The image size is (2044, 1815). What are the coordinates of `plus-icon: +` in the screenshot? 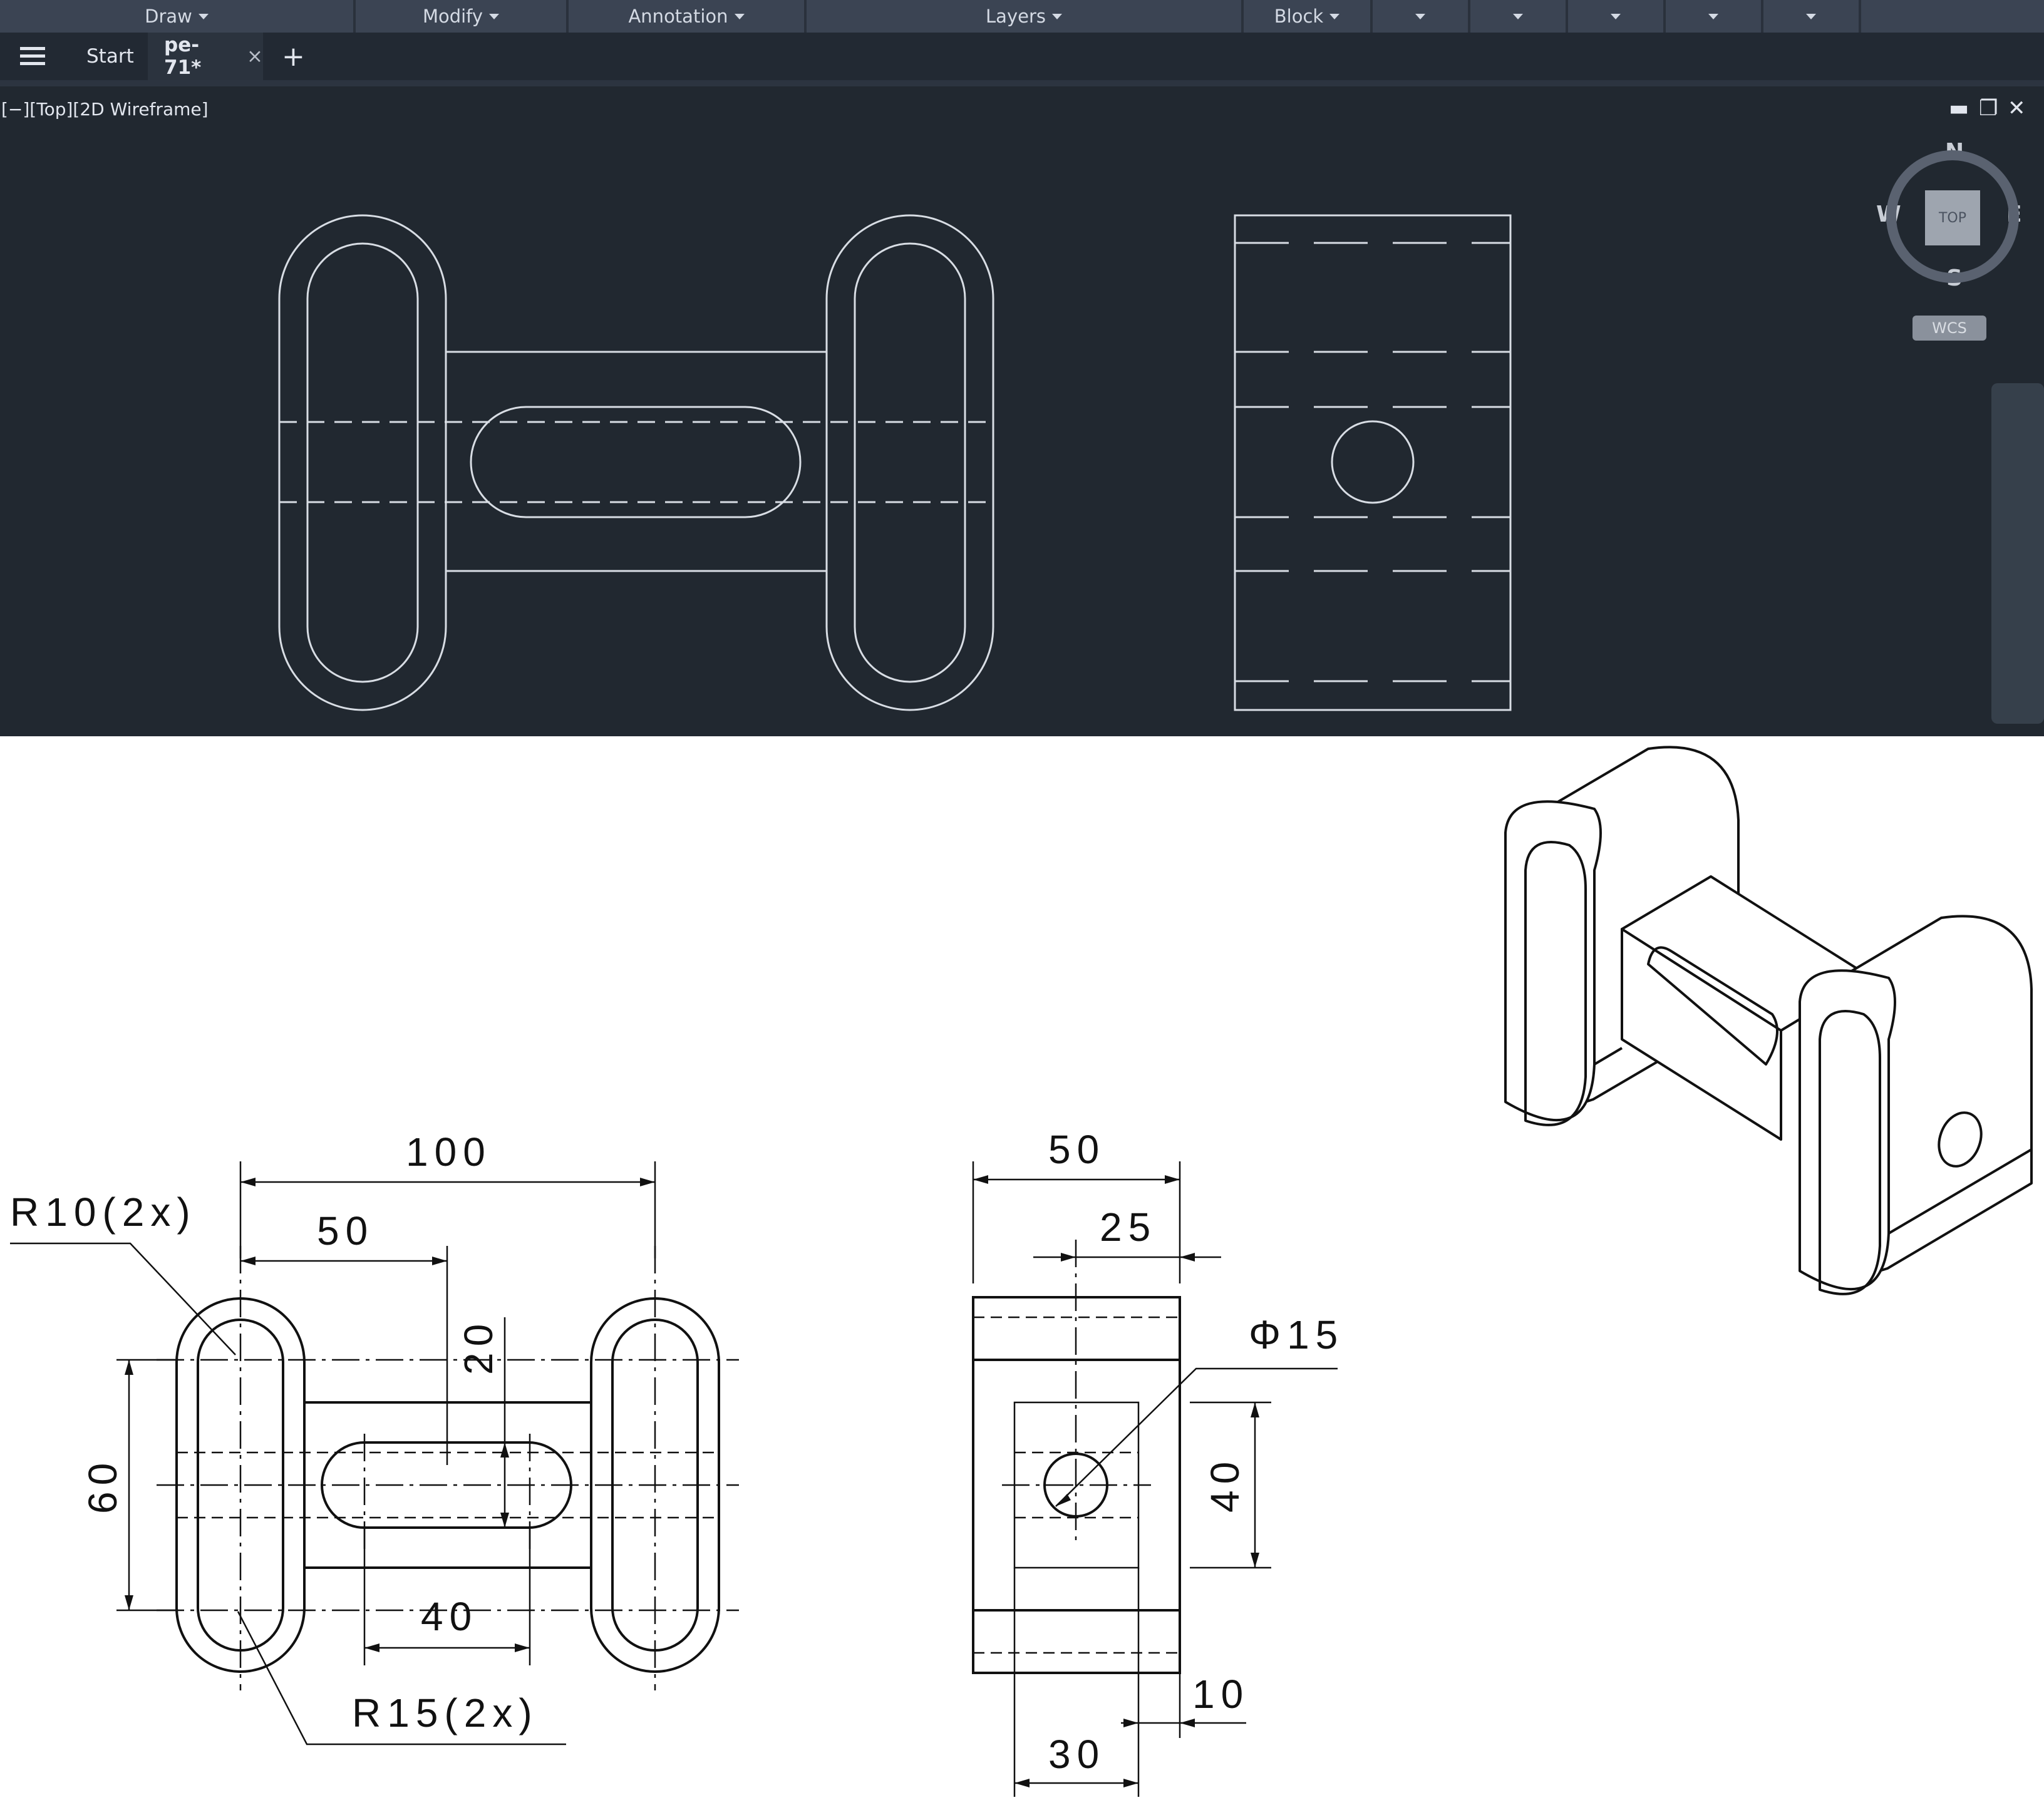 It's located at (293, 56).